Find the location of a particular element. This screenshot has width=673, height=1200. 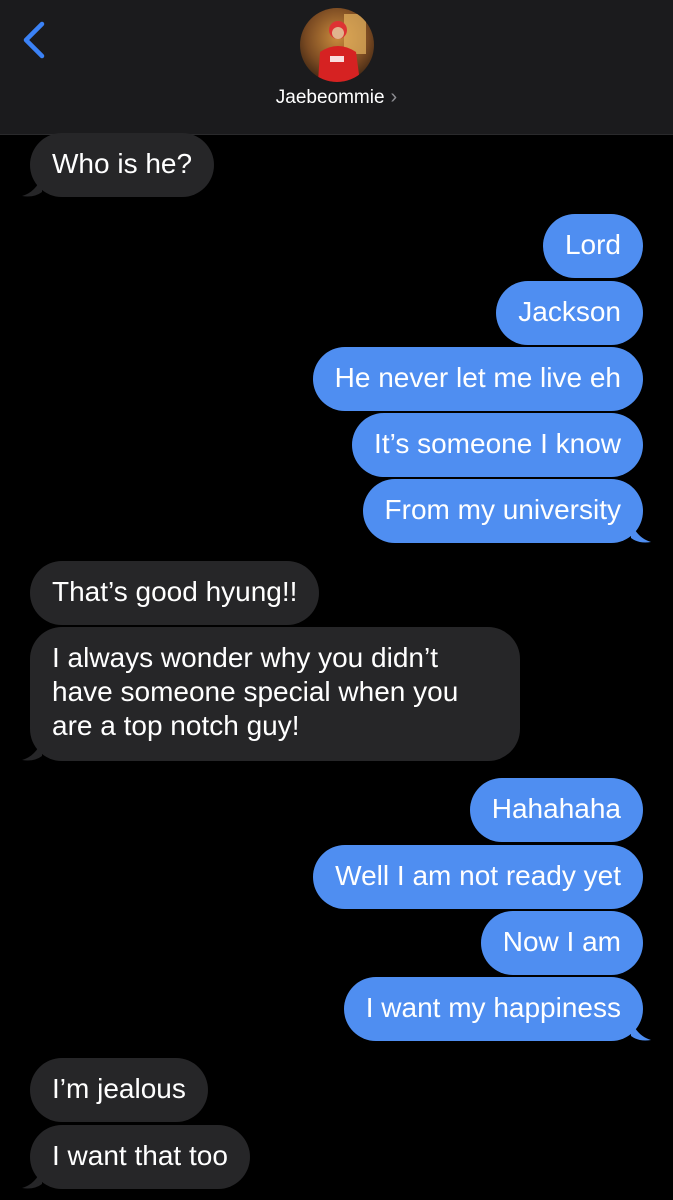

message-text-line: are a top notch guy! is located at coordinates (176, 725).